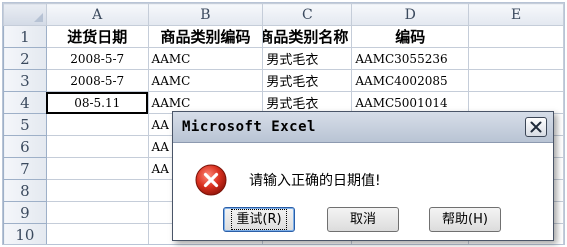  Describe the element at coordinates (97, 80) in the screenshot. I see `cell-a3: 2008-5-7` at that location.